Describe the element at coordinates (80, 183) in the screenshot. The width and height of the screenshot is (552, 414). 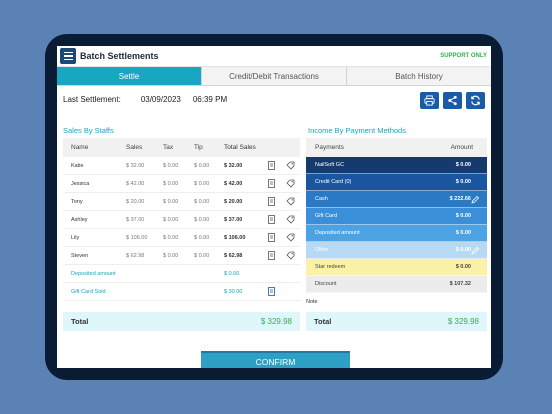
I see `staff-name: Jessica` at that location.